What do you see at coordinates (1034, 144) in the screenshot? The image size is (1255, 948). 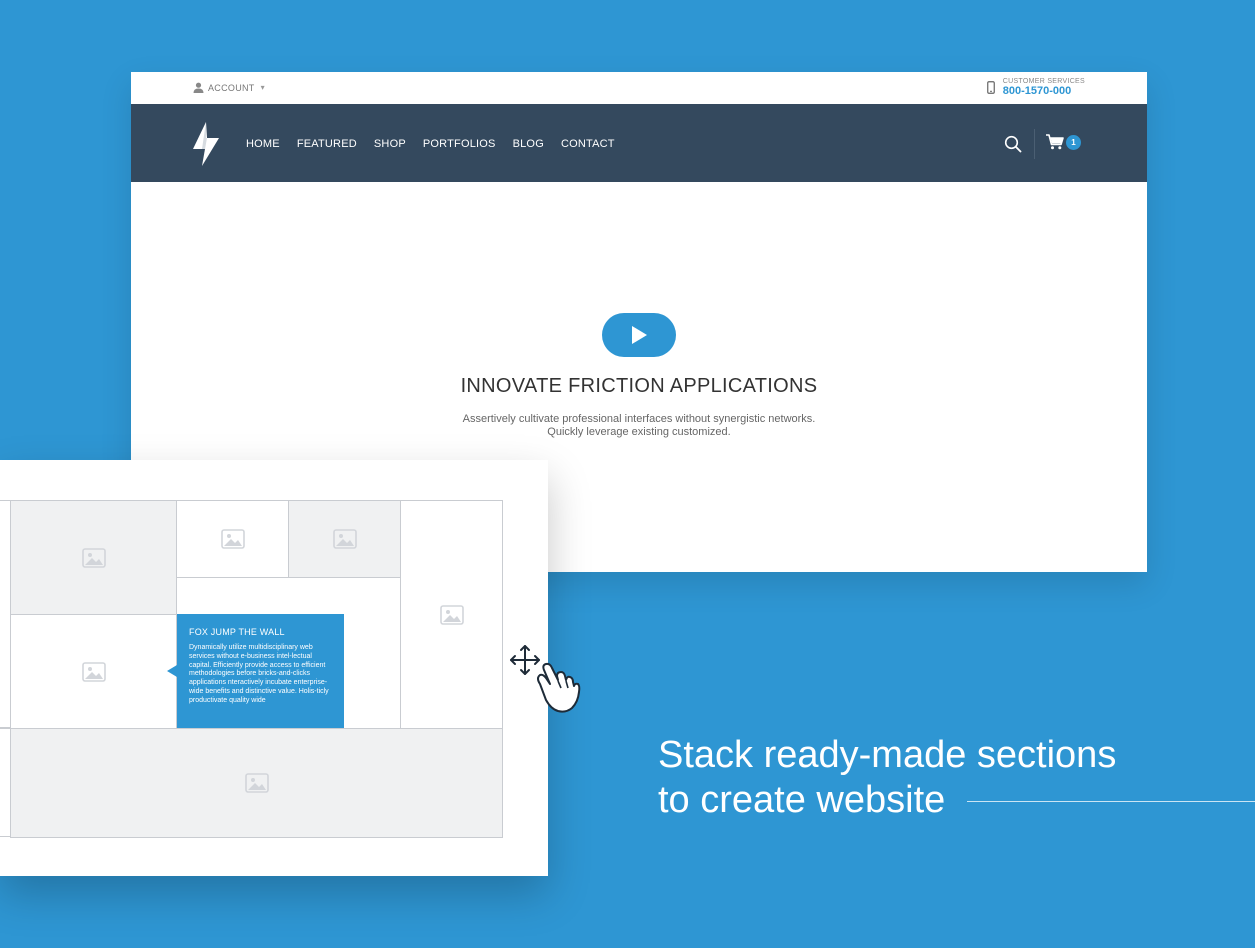 I see `nav-divider` at bounding box center [1034, 144].